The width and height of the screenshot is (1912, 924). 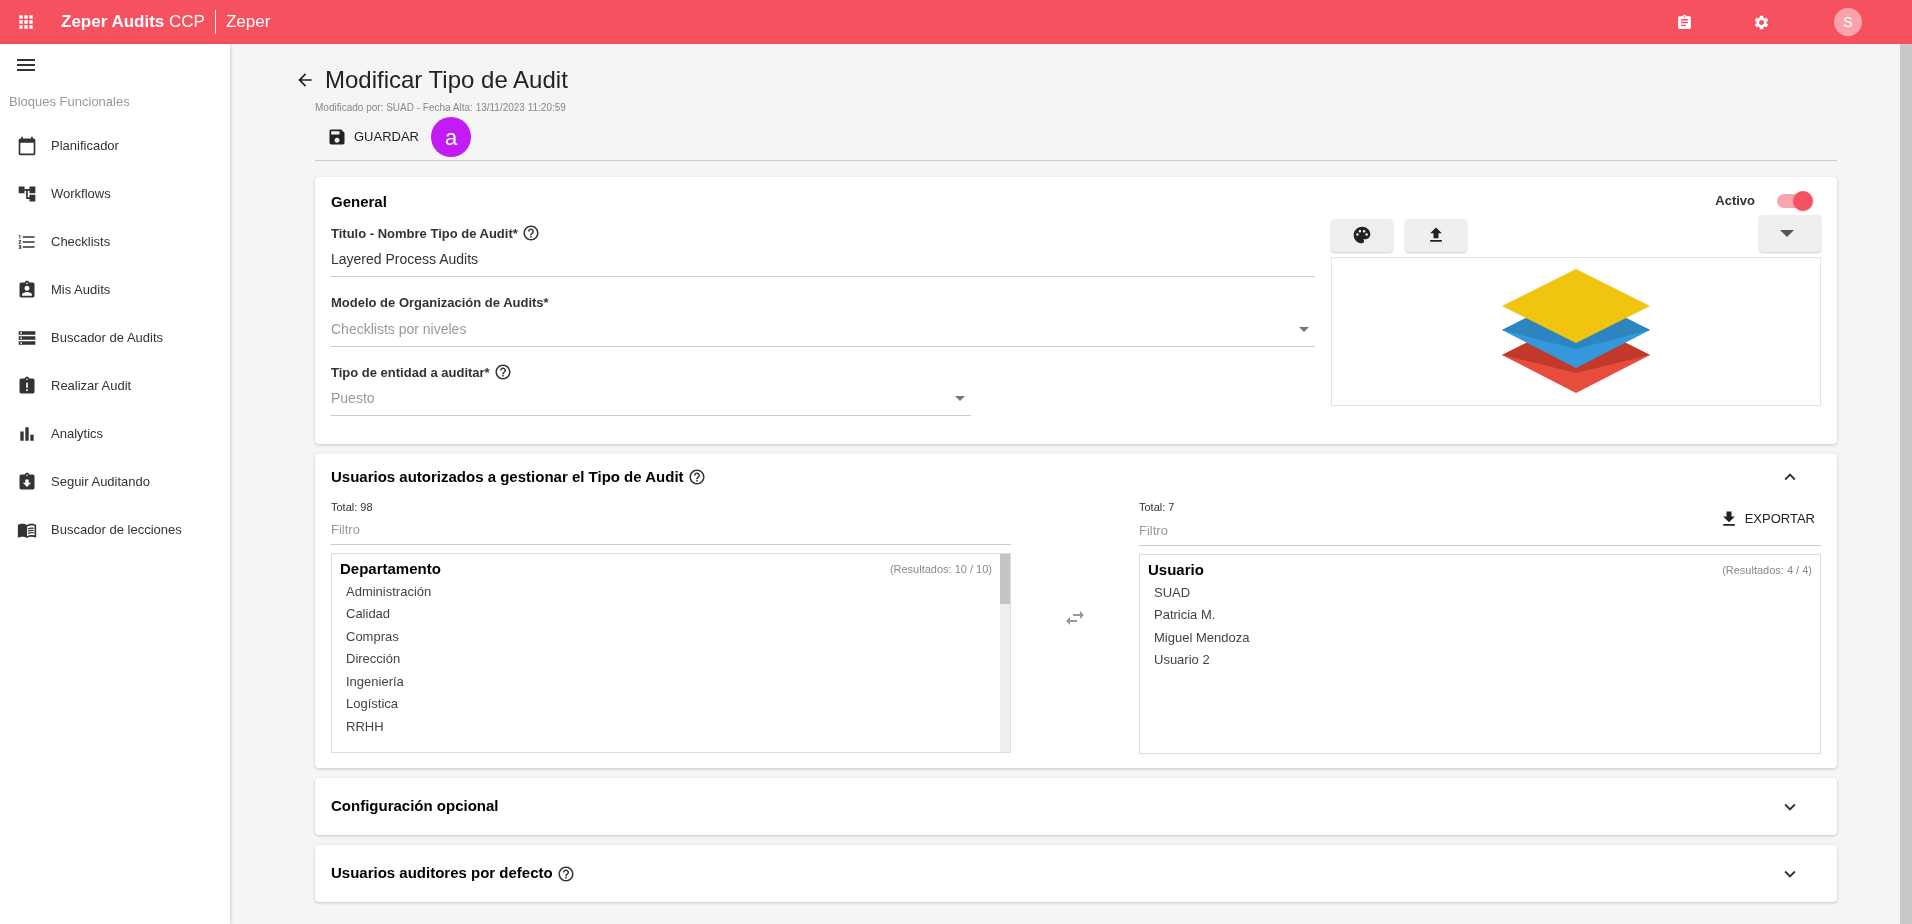 I want to click on badge: a, so click(x=451, y=137).